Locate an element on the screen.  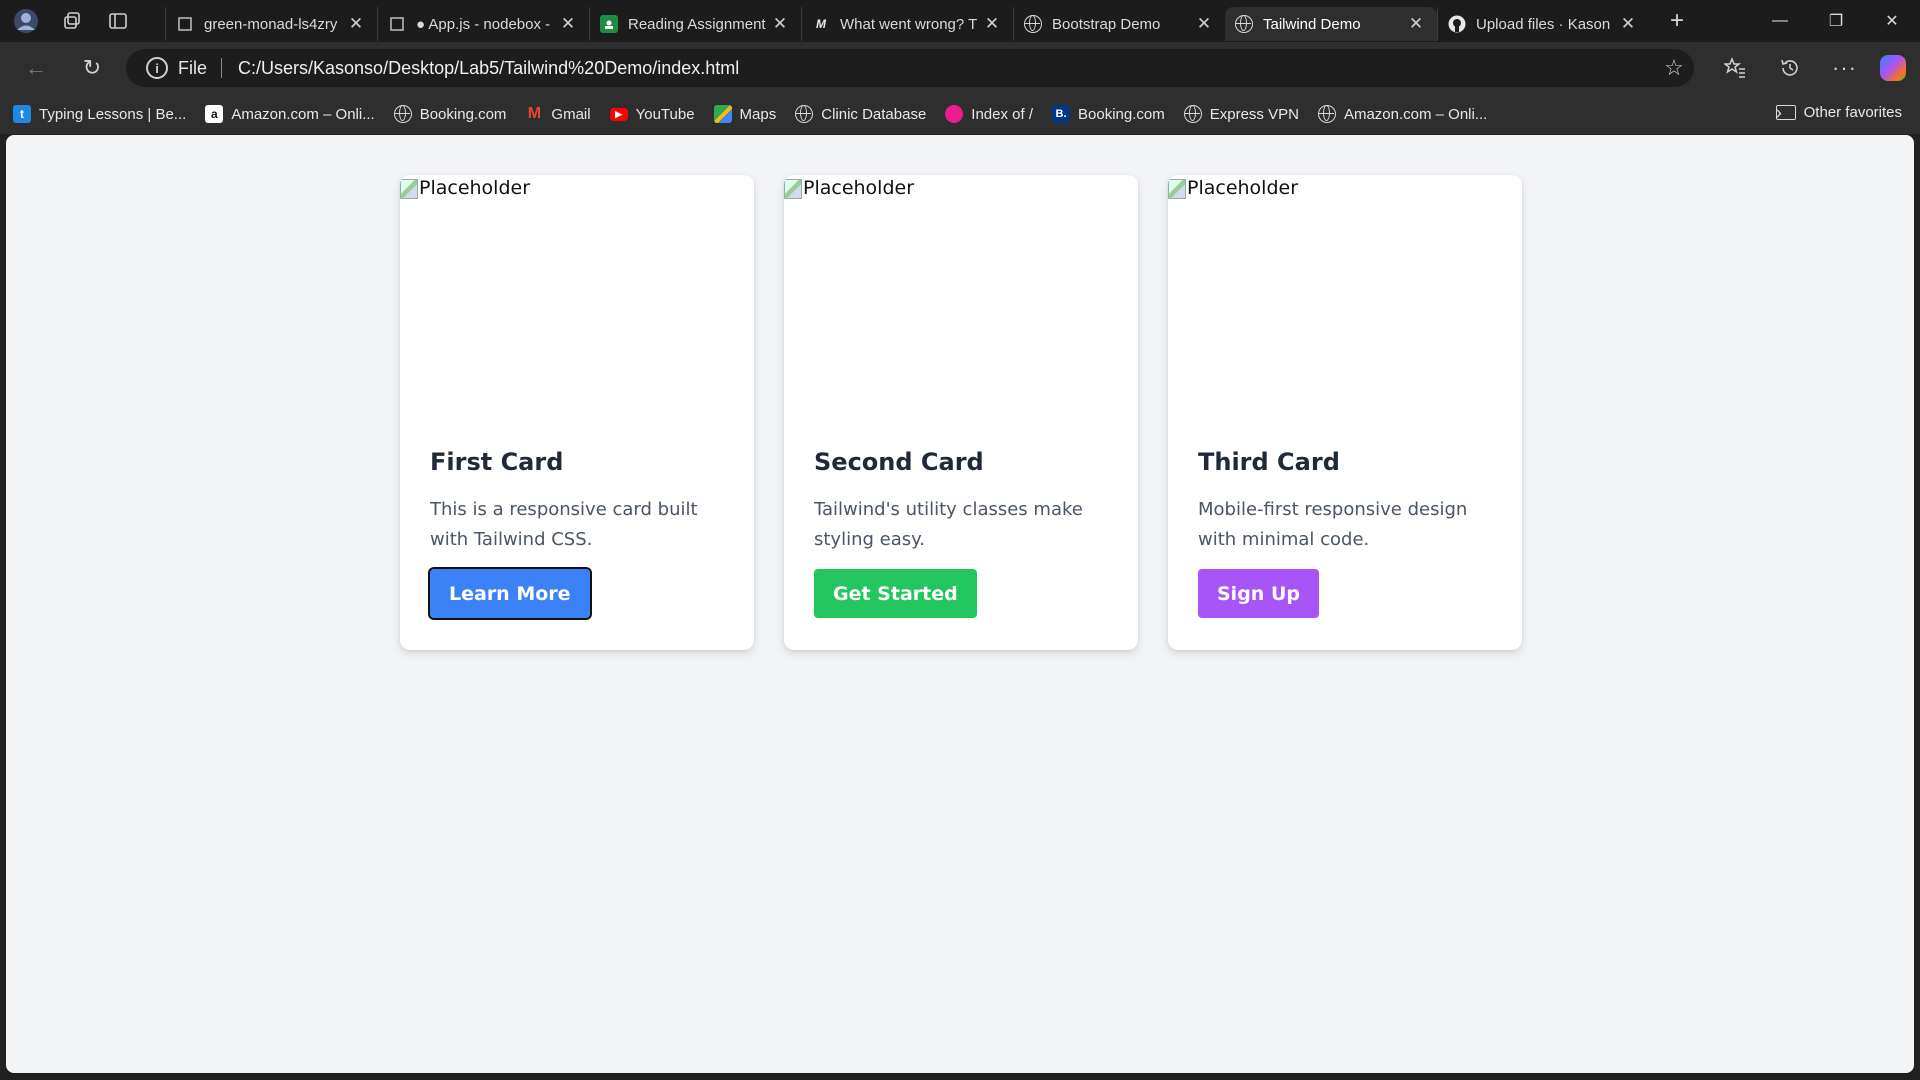
new-tab-button: + is located at coordinates (1677, 21).